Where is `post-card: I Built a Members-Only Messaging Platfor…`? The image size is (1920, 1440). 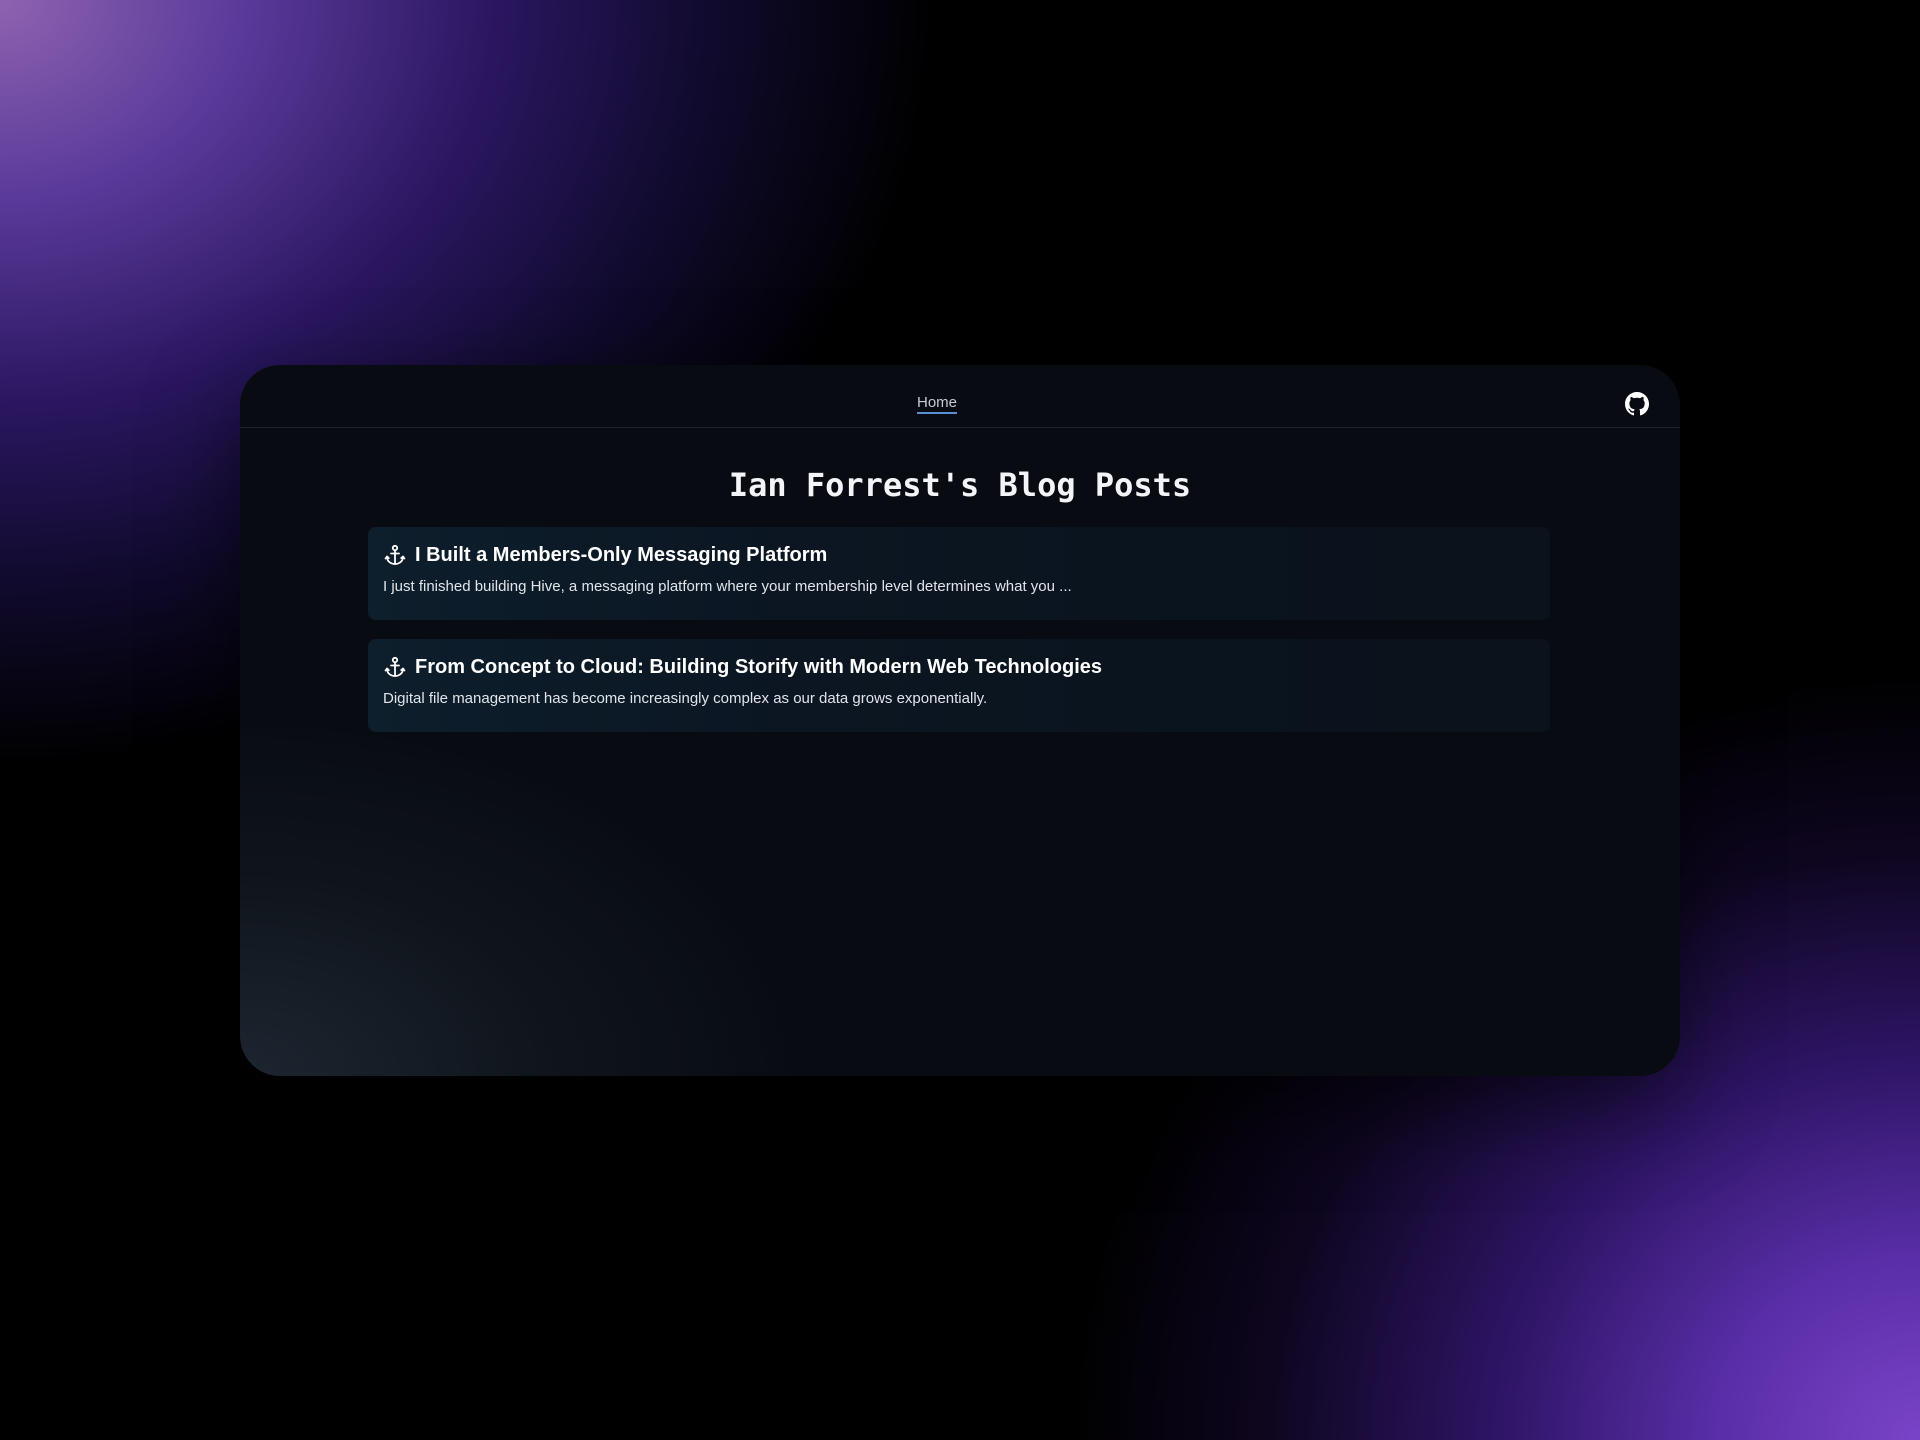
post-card: I Built a Members-Only Messaging Platfor… is located at coordinates (959, 573).